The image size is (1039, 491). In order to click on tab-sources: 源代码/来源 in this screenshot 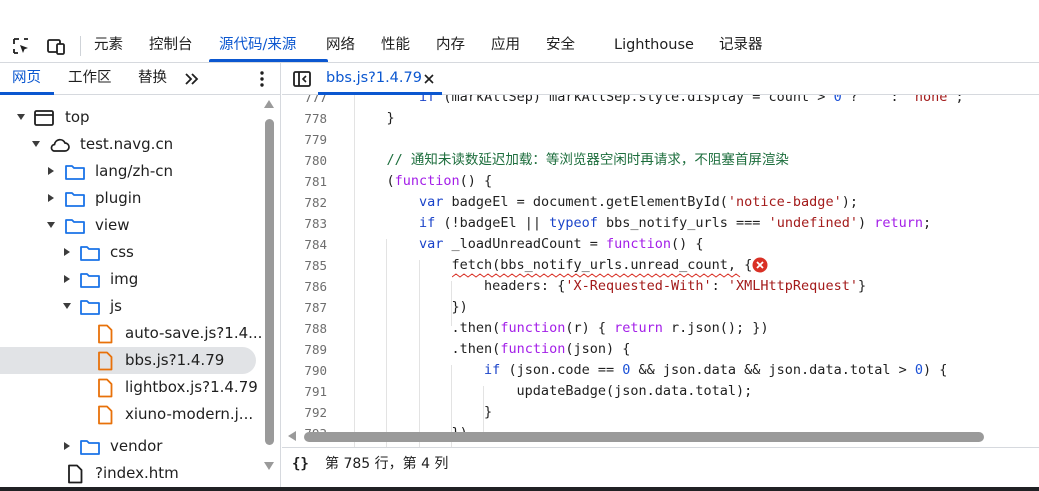, I will do `click(257, 45)`.